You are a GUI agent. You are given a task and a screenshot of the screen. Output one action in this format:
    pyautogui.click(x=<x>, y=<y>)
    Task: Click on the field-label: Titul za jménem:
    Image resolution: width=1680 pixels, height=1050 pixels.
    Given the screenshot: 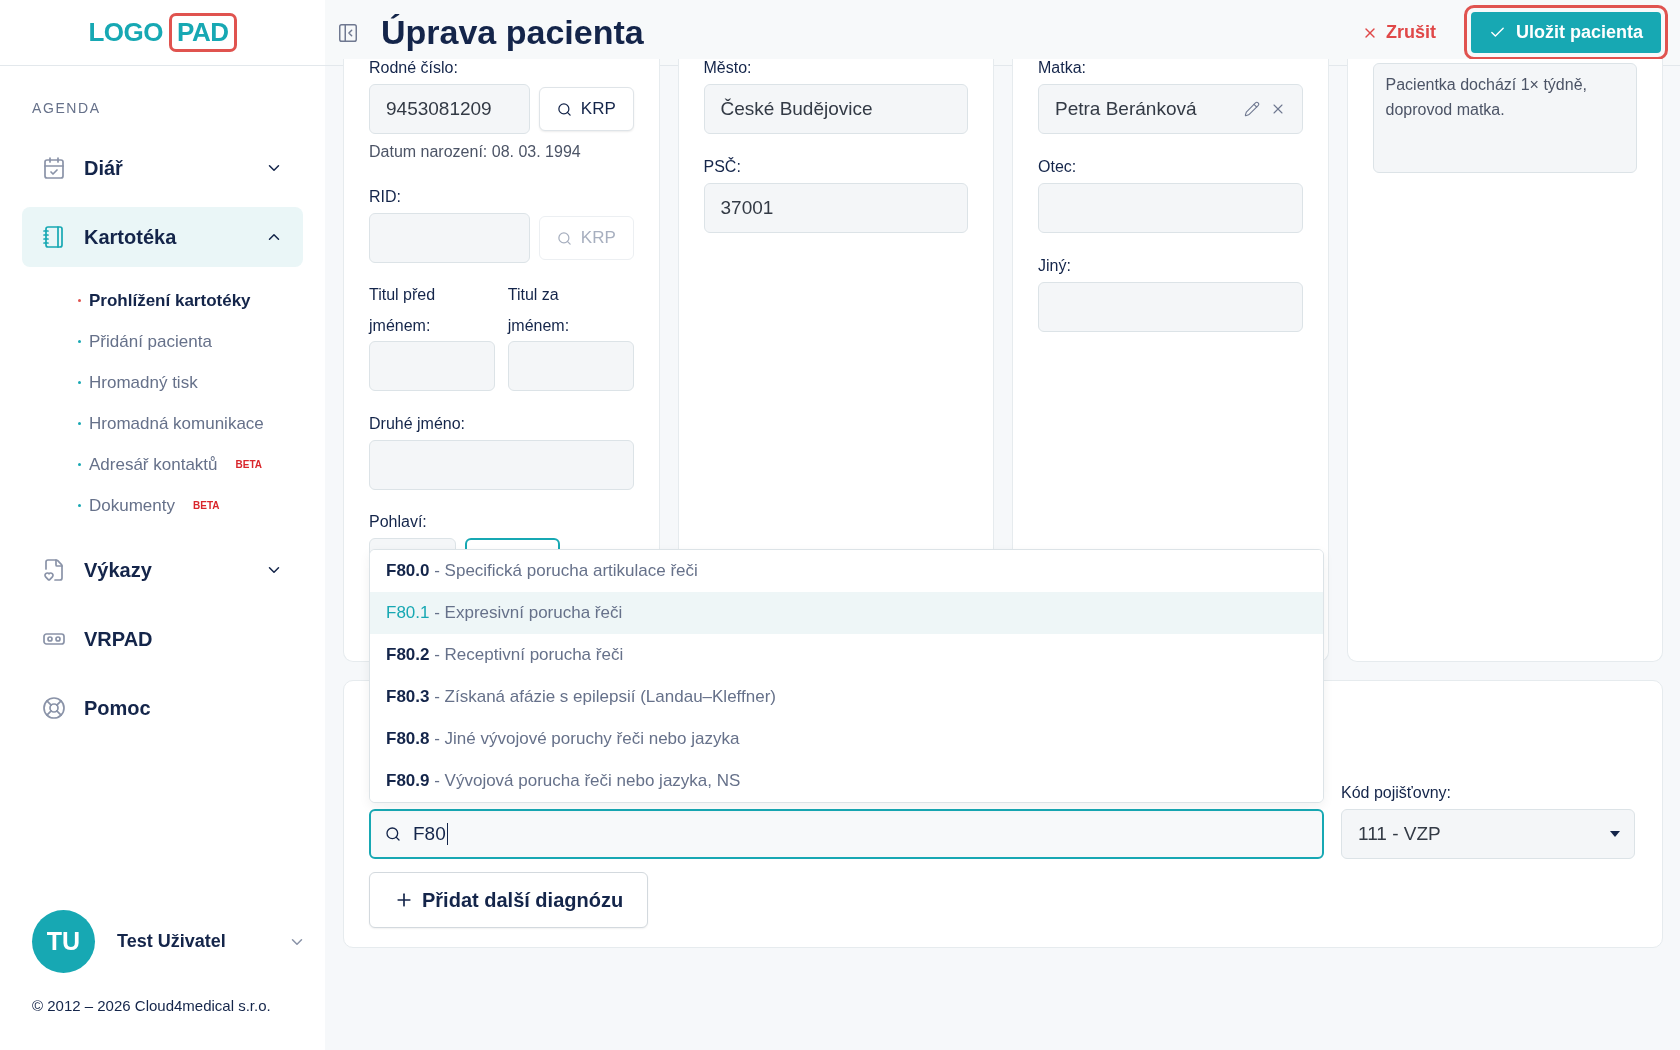 What is the action you would take?
    pyautogui.click(x=539, y=310)
    